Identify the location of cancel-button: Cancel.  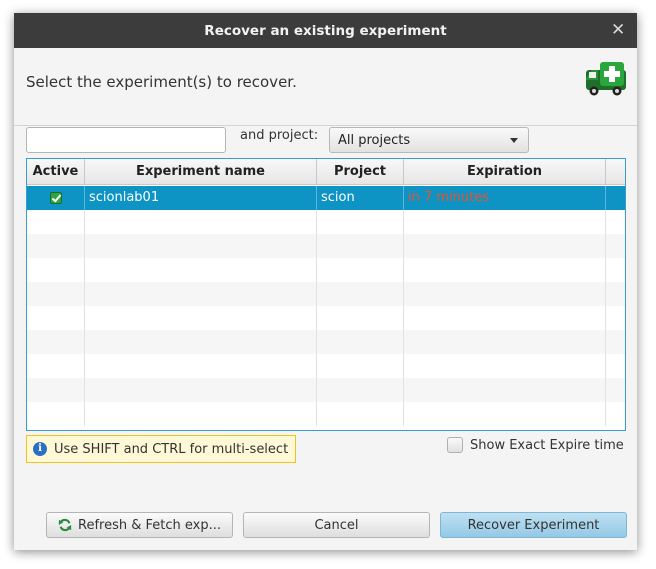
(336, 525).